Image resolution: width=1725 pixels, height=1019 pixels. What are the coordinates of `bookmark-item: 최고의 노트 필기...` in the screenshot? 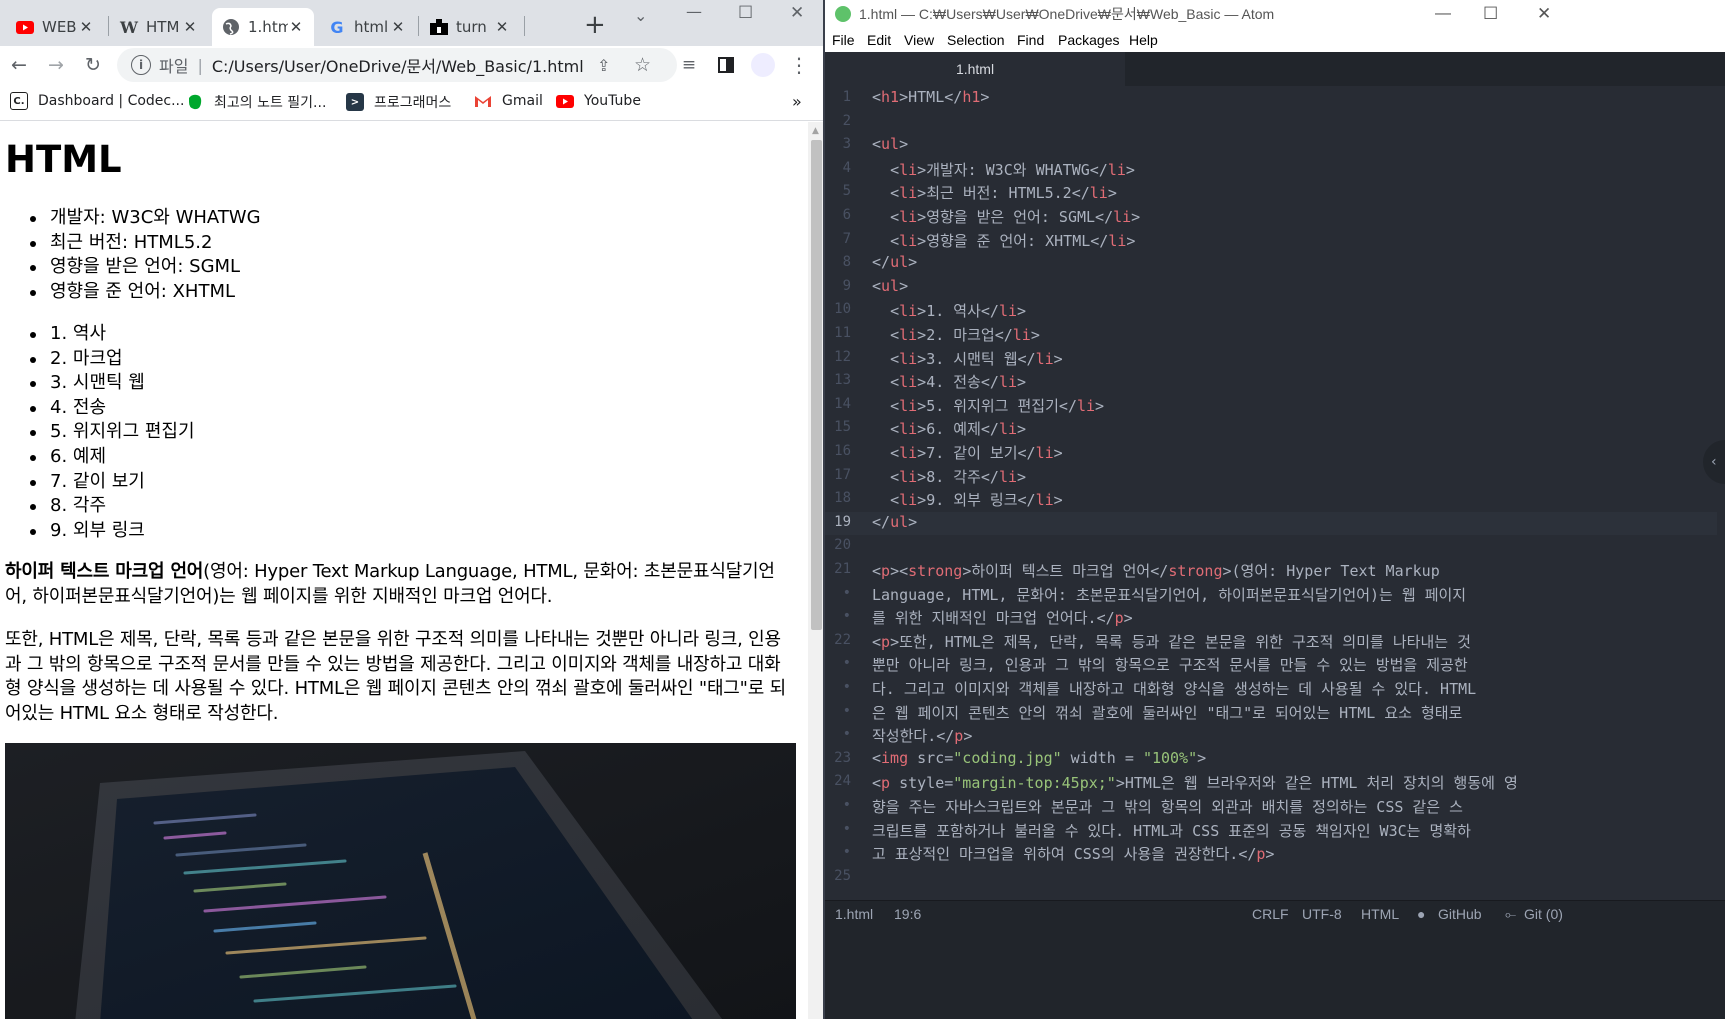 It's located at (256, 102).